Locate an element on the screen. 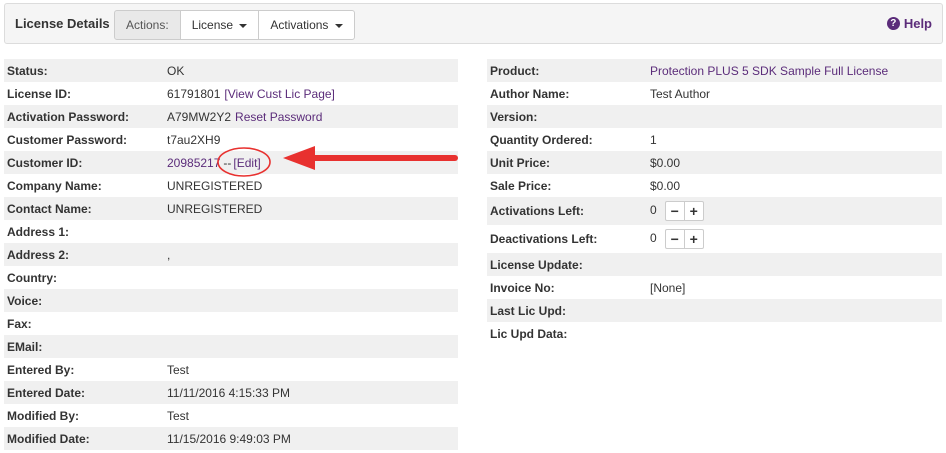 The width and height of the screenshot is (946, 453). entered-date-label: Entered Date: is located at coordinates (84, 392).